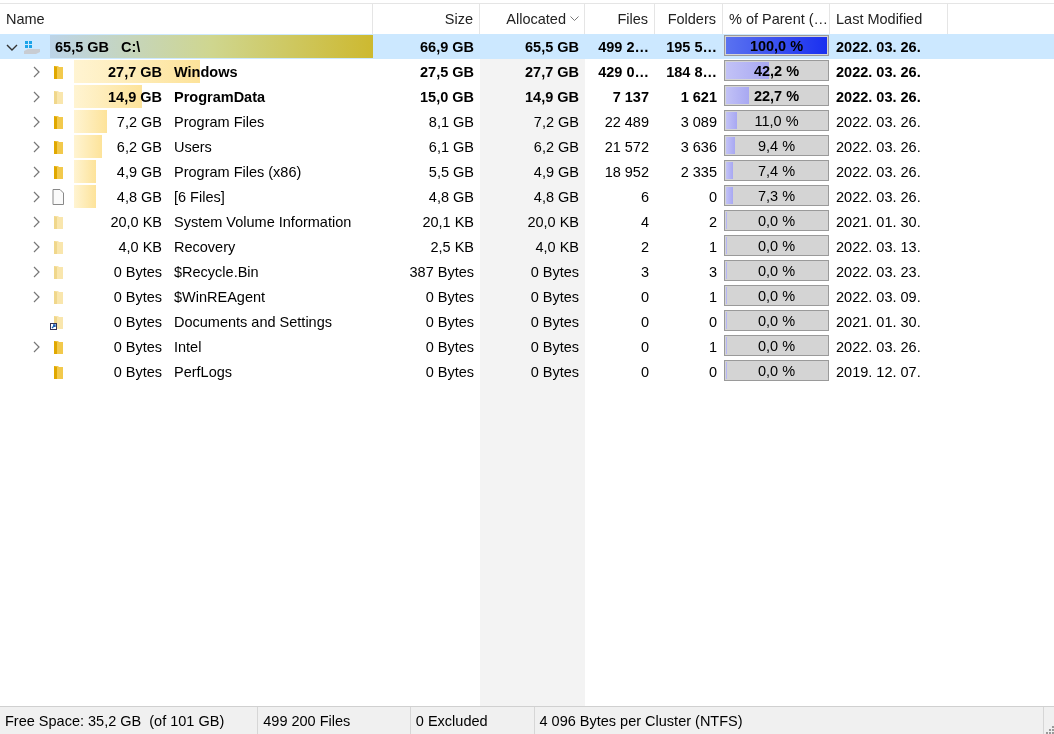 This screenshot has width=1054, height=734. What do you see at coordinates (626, 147) in the screenshot?
I see `files-cell-text: 21 572` at bounding box center [626, 147].